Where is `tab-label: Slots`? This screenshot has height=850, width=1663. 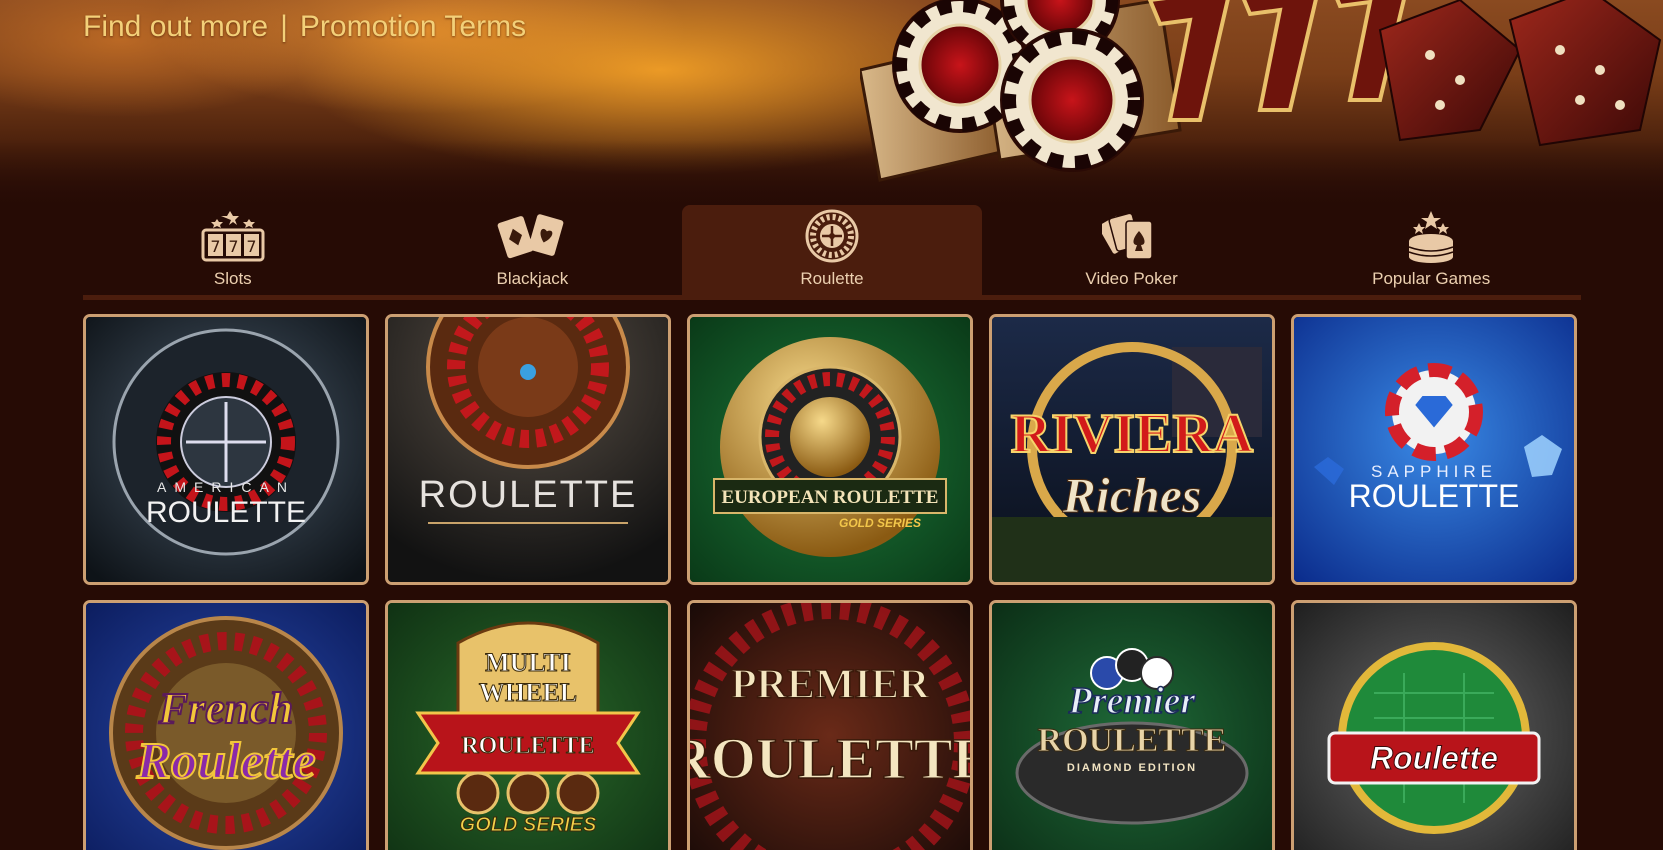 tab-label: Slots is located at coordinates (232, 278).